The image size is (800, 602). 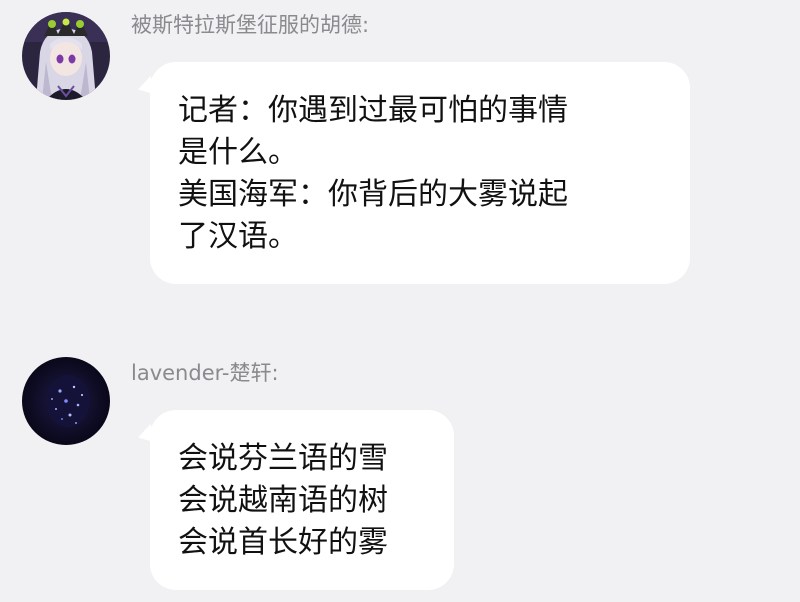 I want to click on sender-name: lavender-楚轩:, so click(x=205, y=373).